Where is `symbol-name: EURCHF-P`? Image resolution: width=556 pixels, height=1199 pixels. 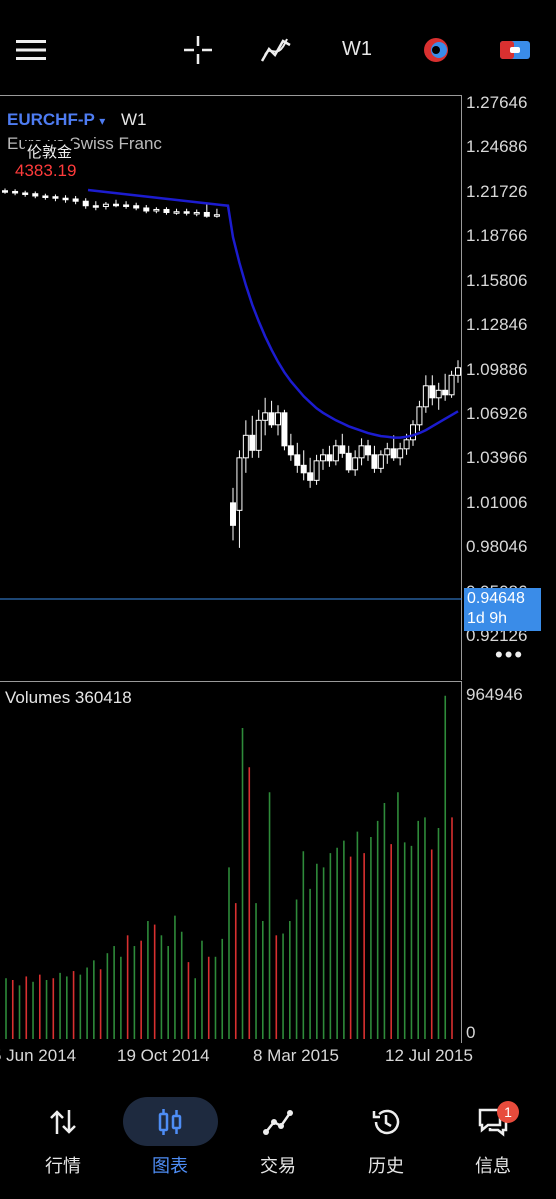 symbol-name: EURCHF-P is located at coordinates (51, 119).